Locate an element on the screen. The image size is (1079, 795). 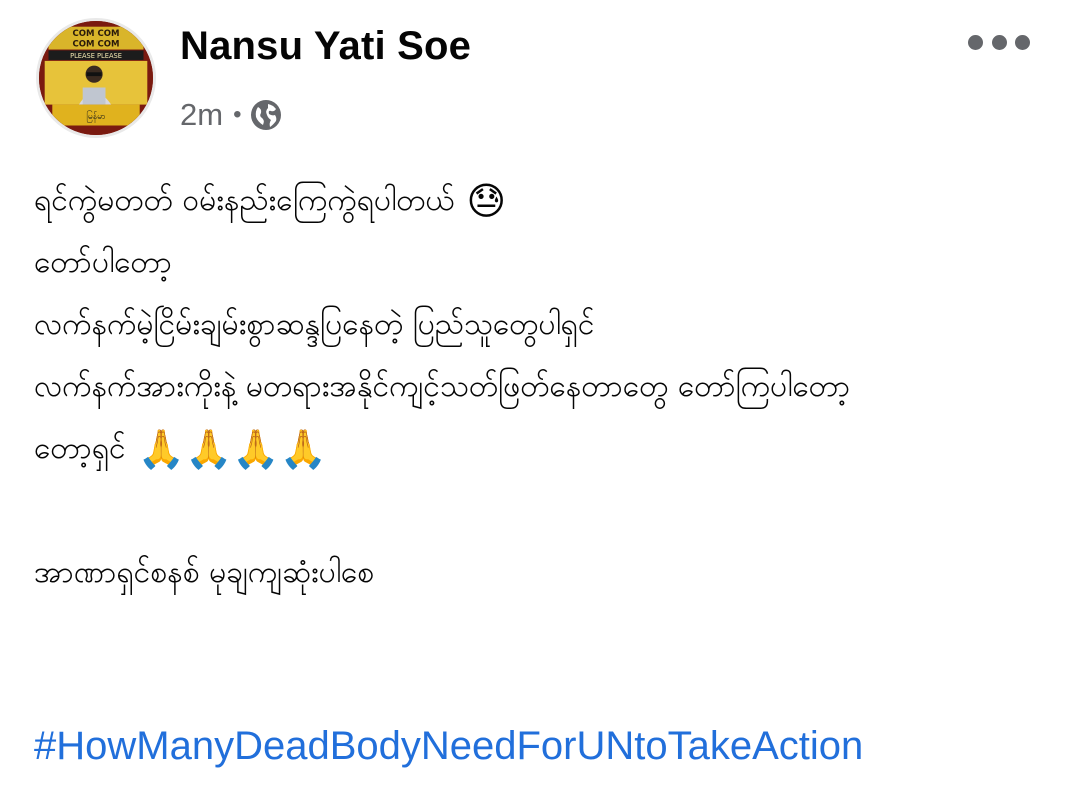
avatar-image: COM COM COM COM PLEASE PLEASE မြန်မာ is located at coordinates (96, 78).